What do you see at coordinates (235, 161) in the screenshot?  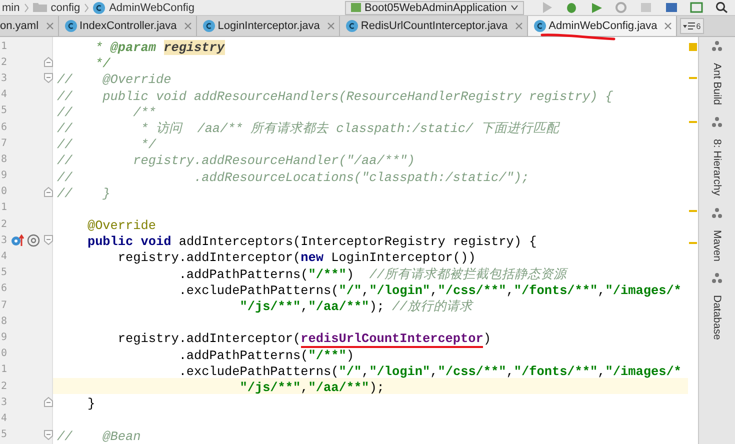 I see `code-line: // registry.addResourceHandler("/aa/**")` at bounding box center [235, 161].